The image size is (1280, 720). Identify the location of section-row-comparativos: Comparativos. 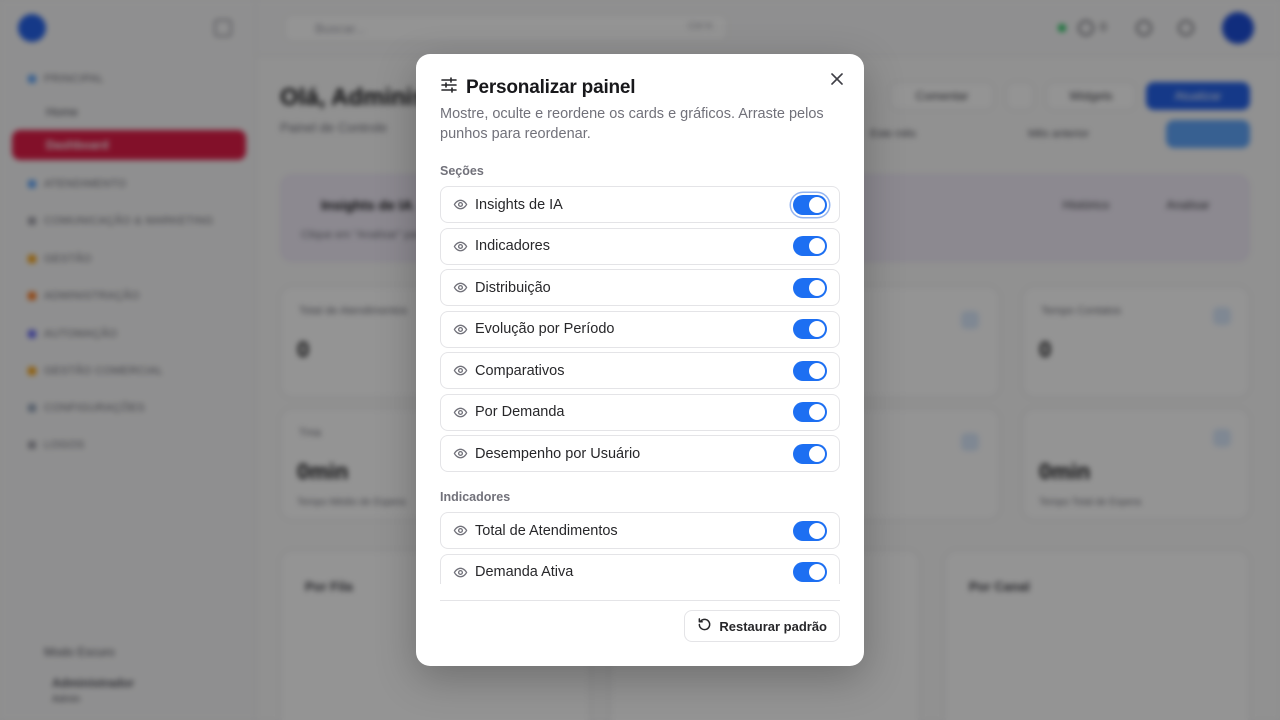
(640, 370).